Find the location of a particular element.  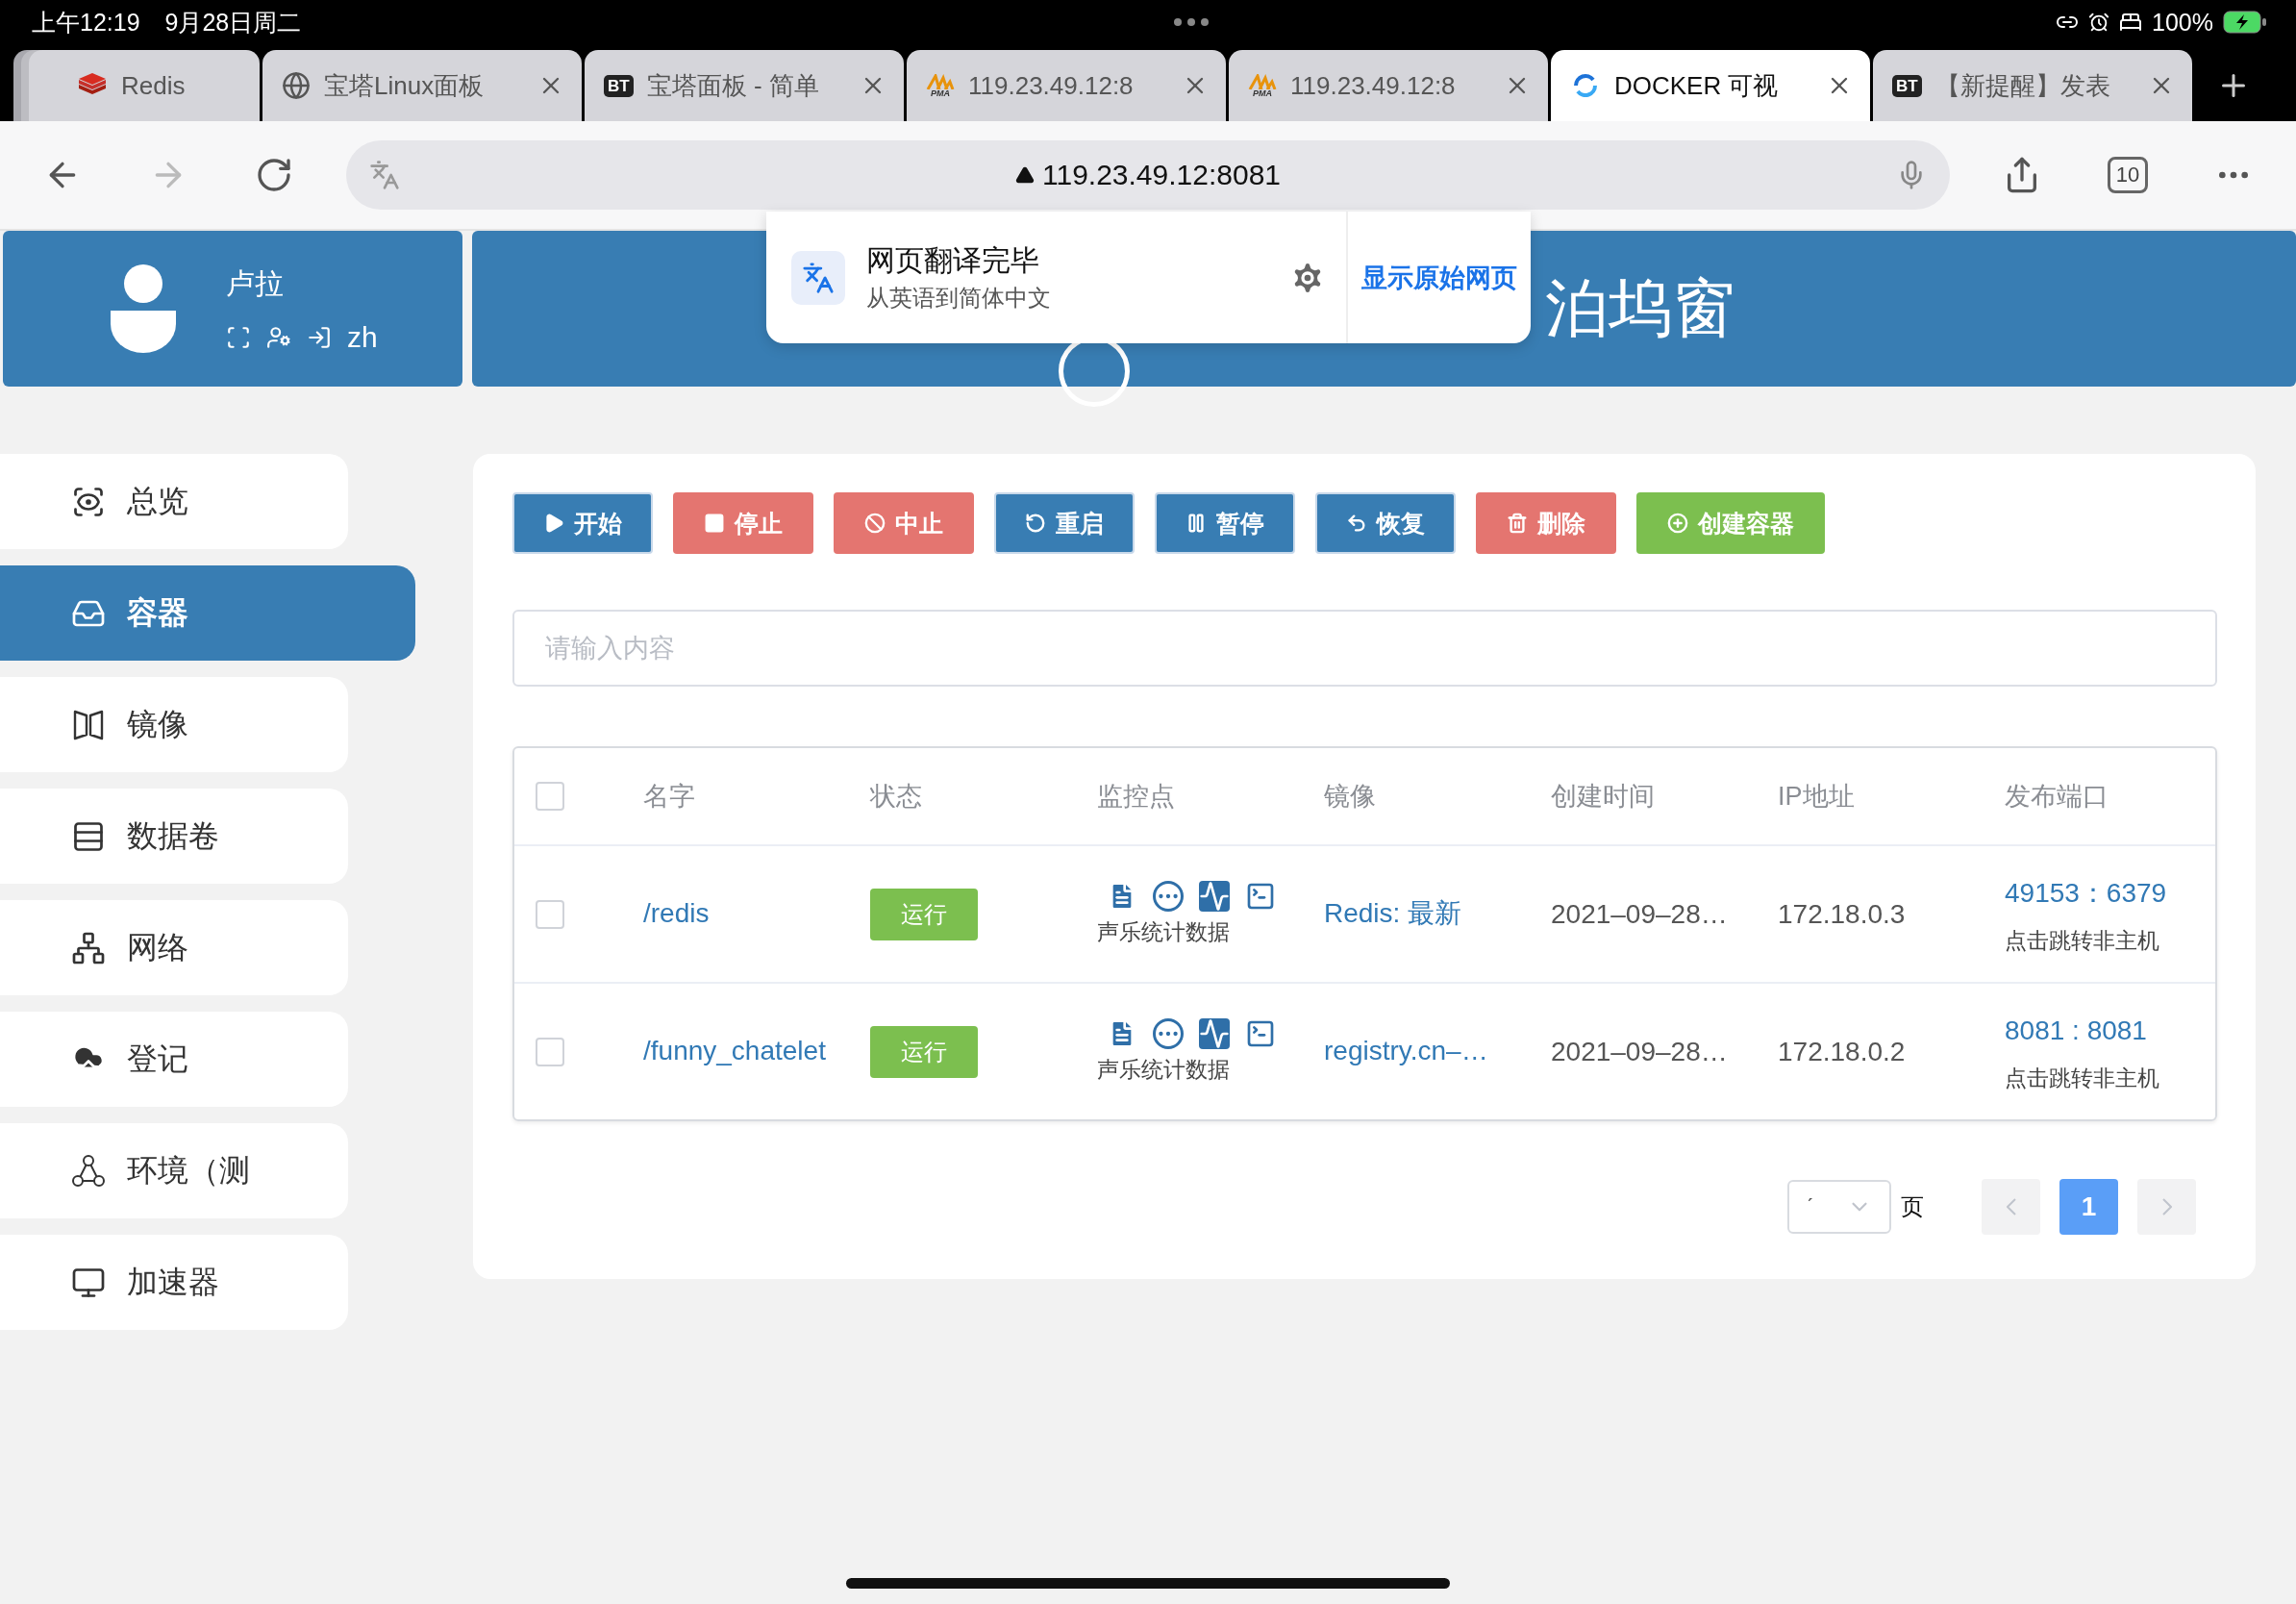

reload-icon is located at coordinates (274, 175).